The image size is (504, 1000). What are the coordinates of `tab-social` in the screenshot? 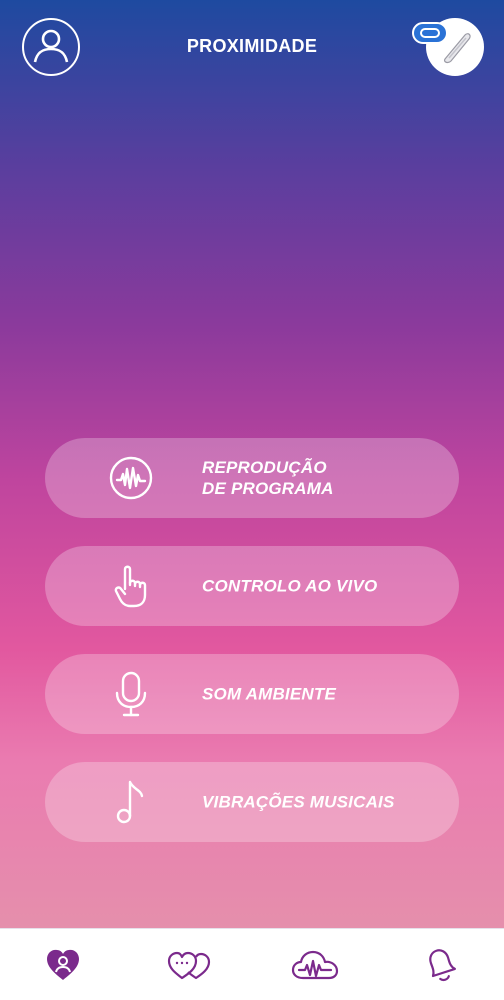 It's located at (189, 967).